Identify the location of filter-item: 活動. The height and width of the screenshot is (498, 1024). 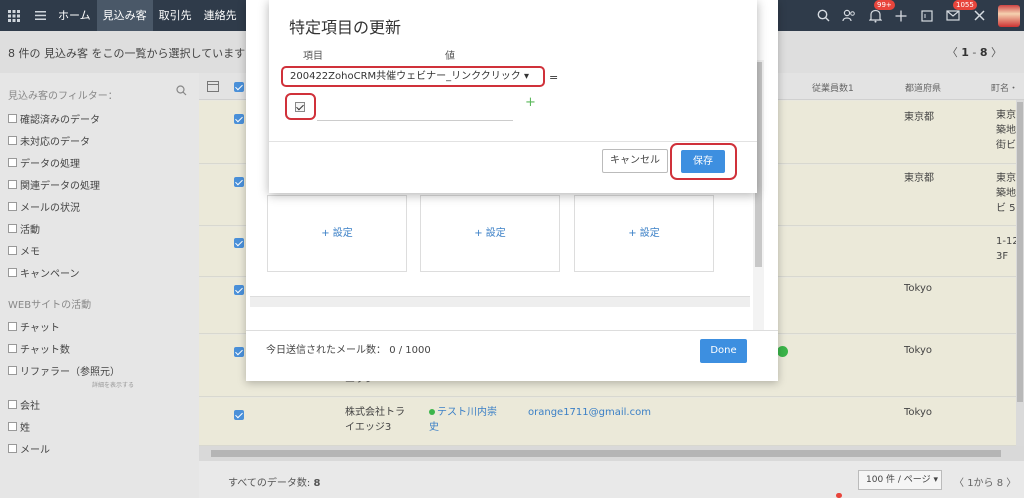
(24, 228).